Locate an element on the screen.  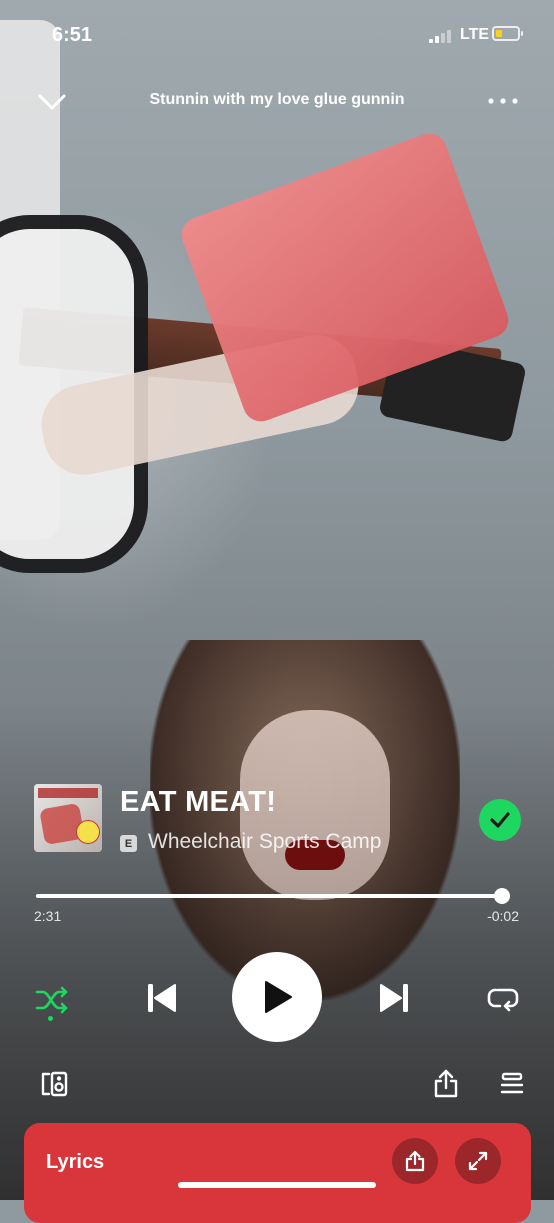
album-art is located at coordinates (68, 818).